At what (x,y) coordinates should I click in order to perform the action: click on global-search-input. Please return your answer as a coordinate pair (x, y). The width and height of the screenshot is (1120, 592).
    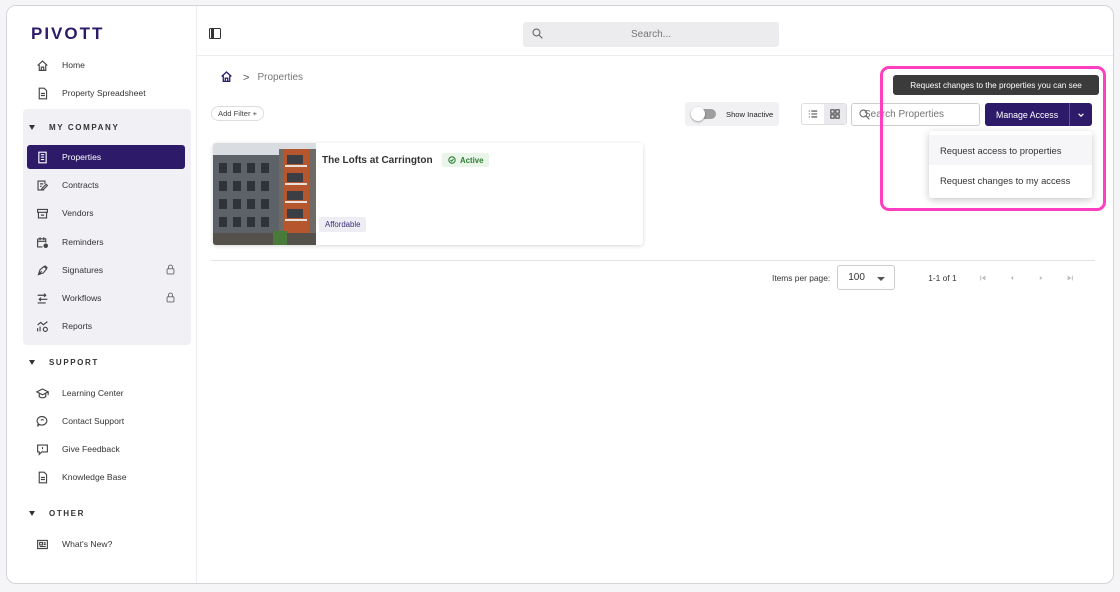
    Looking at the image, I should click on (651, 34).